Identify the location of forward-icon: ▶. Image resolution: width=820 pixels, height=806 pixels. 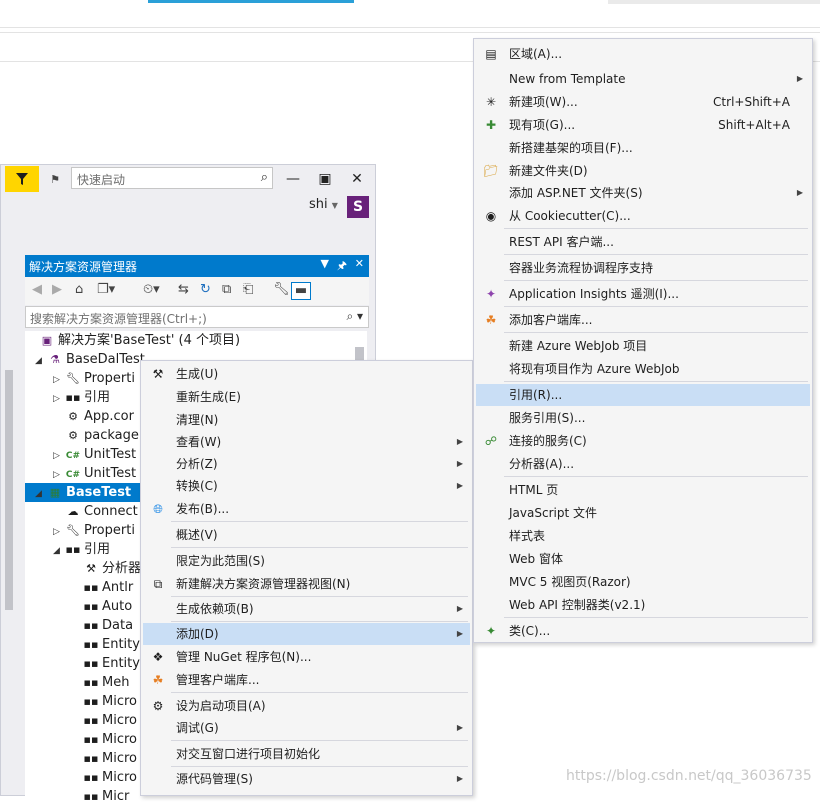
(57, 291).